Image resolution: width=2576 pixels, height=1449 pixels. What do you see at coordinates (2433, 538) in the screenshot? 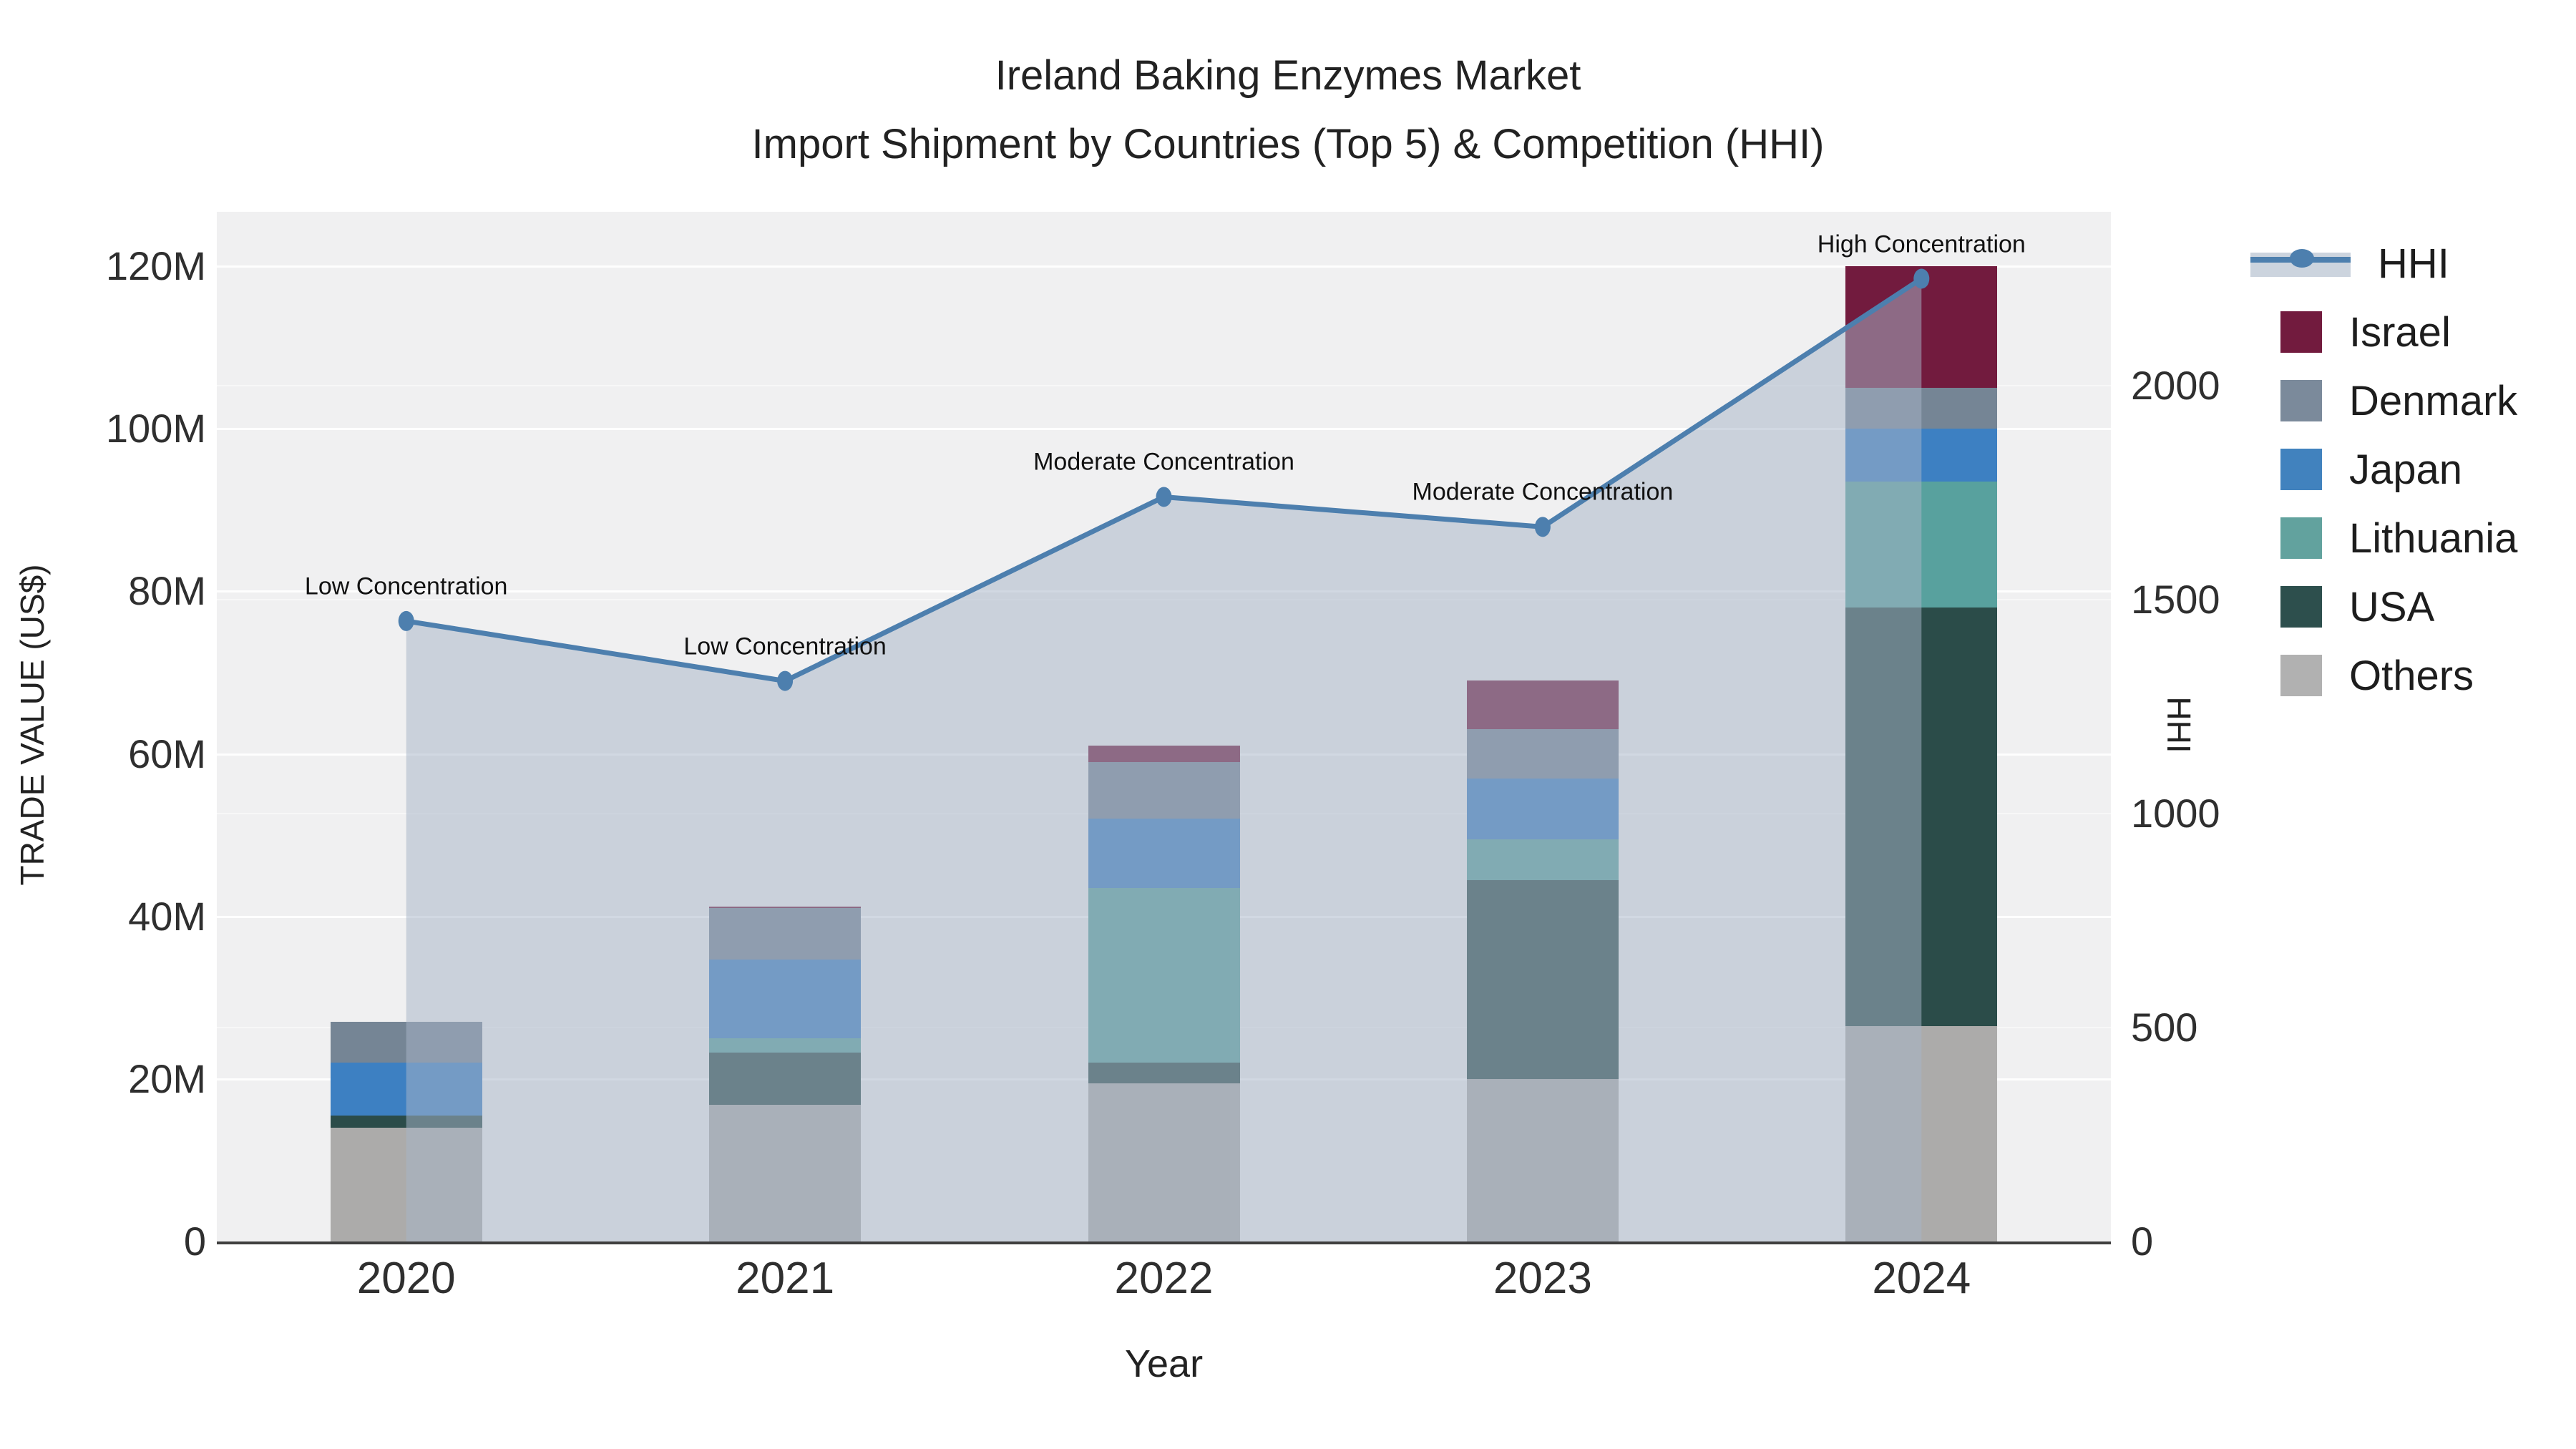
I see `legend-label-lithuania: Lithuania` at bounding box center [2433, 538].